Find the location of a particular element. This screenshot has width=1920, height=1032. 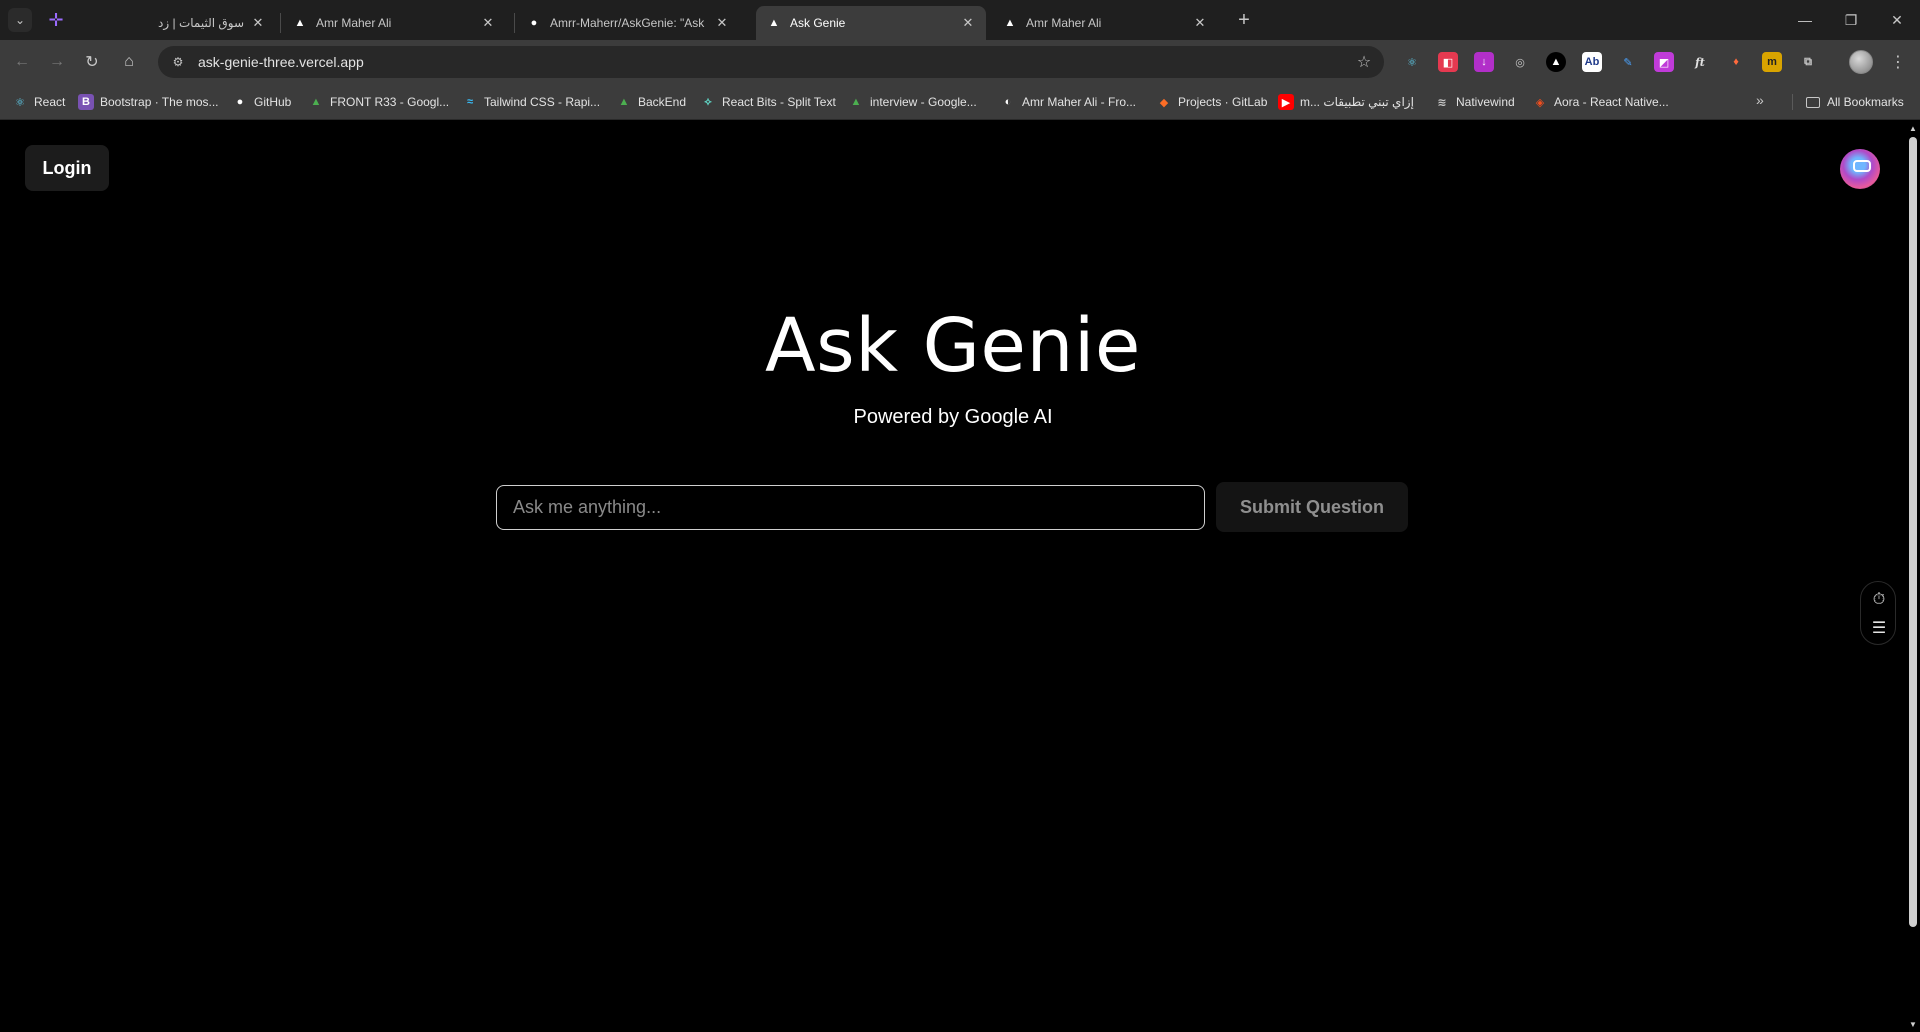

arrow-right-icon: → is located at coordinates (57, 61).